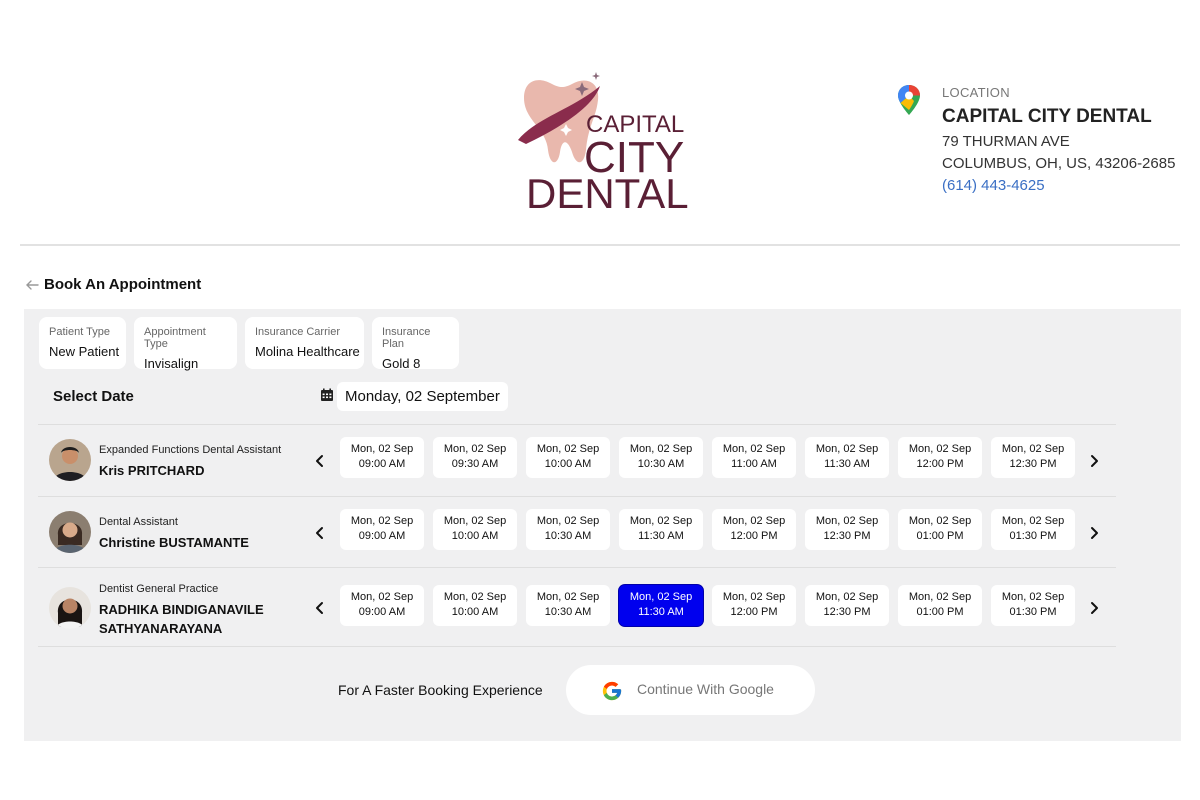 The image size is (1200, 800). Describe the element at coordinates (93, 396) in the screenshot. I see `select-date-label: Select Date` at that location.